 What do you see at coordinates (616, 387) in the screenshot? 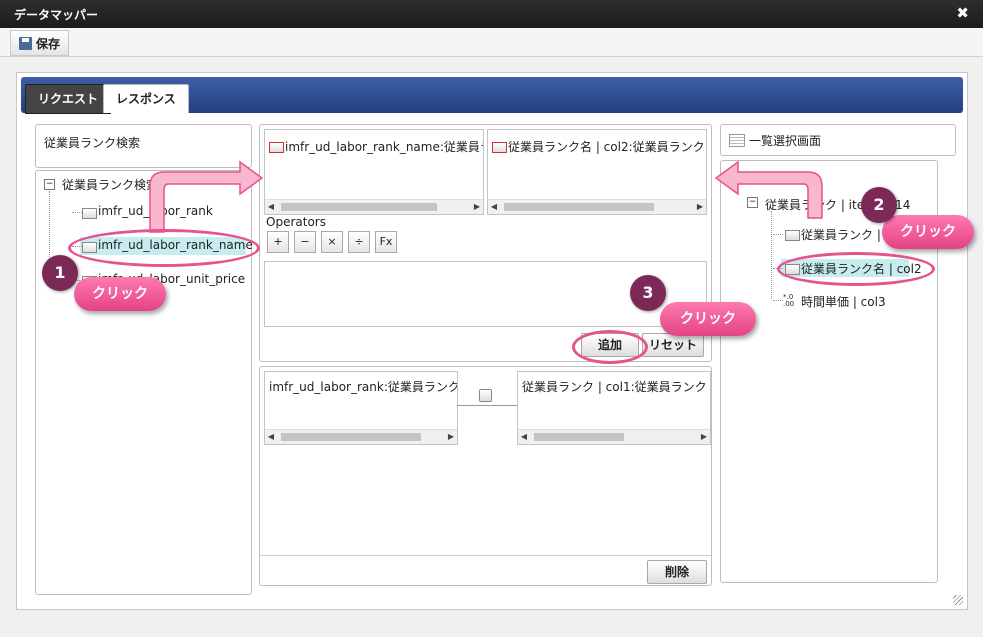
I see `mapping-target-label: 従業員ランク | col1:従業員ランク | item` at bounding box center [616, 387].